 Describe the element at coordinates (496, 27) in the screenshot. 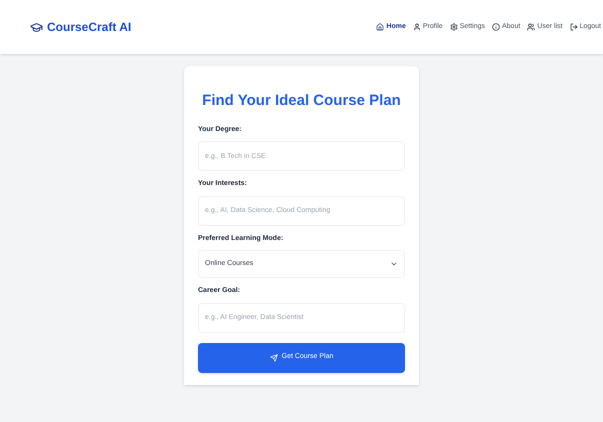

I see `info-icon` at that location.